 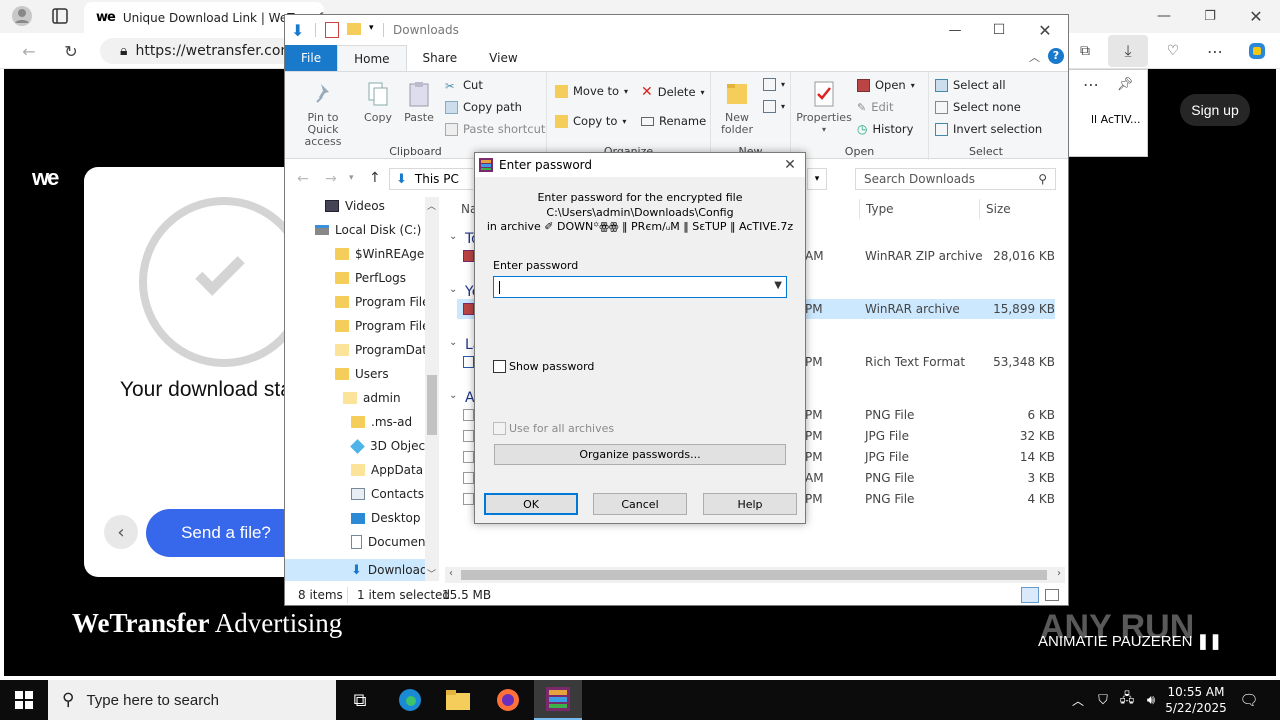 I want to click on column-size: Size, so click(x=998, y=209).